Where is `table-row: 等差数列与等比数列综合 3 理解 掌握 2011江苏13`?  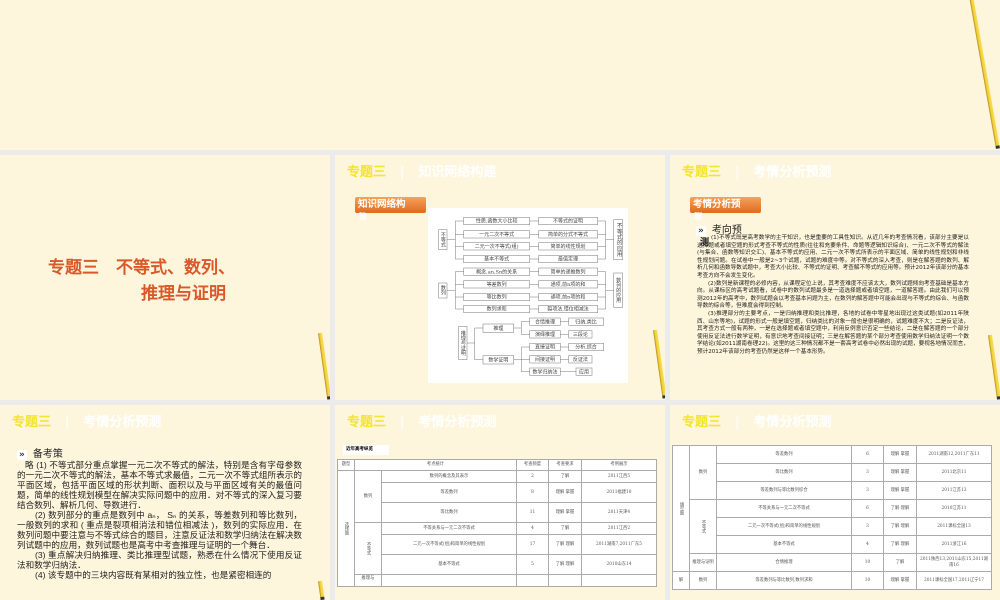
table-row: 等差数列与等比数列综合 3 理解 掌握 2011江苏13 is located at coordinates (832, 490).